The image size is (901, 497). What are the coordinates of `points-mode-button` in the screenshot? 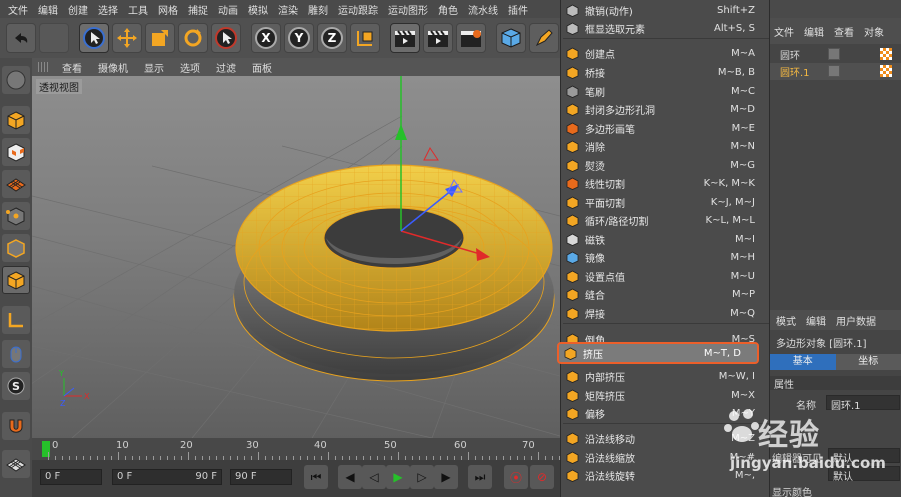 It's located at (16, 216).